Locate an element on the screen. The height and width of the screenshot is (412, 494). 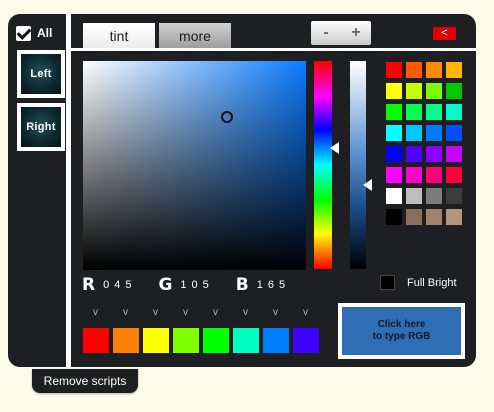
b-label: B is located at coordinates (242, 285).